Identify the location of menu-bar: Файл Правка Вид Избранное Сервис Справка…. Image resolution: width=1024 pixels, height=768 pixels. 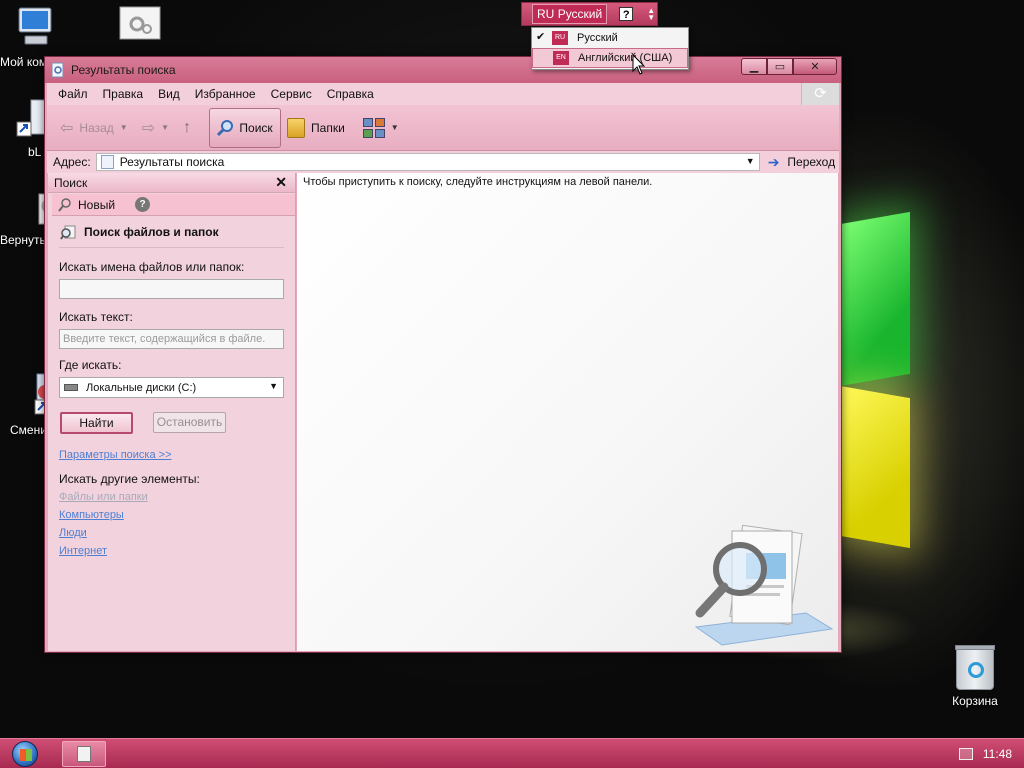
(443, 94).